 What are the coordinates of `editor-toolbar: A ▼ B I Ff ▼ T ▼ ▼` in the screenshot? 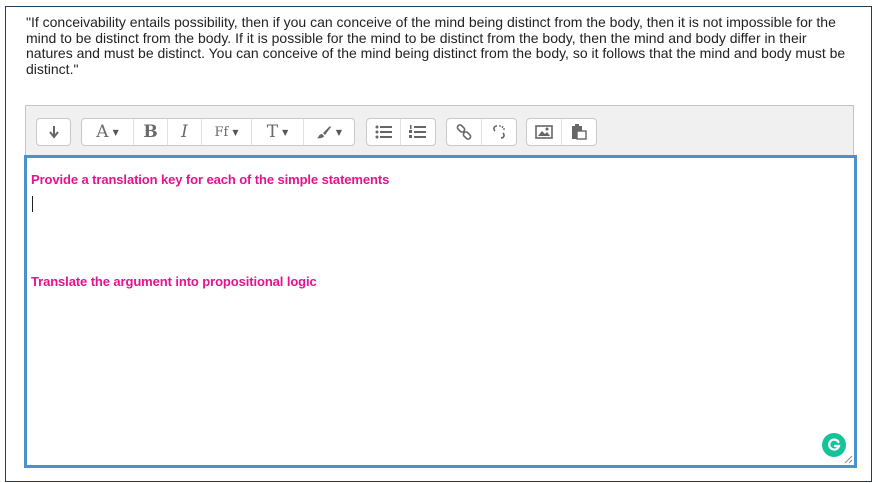 It's located at (439, 130).